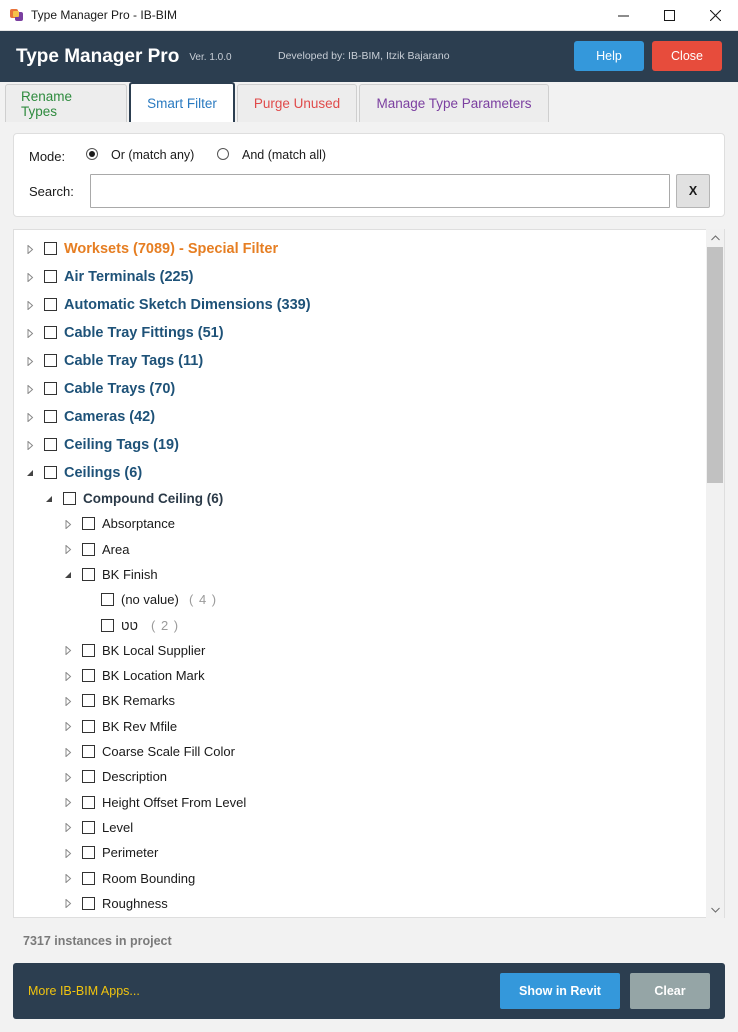 This screenshot has height=1032, width=738. Describe the element at coordinates (284, 155) in the screenshot. I see `mode-and-label: And (match all)` at that location.